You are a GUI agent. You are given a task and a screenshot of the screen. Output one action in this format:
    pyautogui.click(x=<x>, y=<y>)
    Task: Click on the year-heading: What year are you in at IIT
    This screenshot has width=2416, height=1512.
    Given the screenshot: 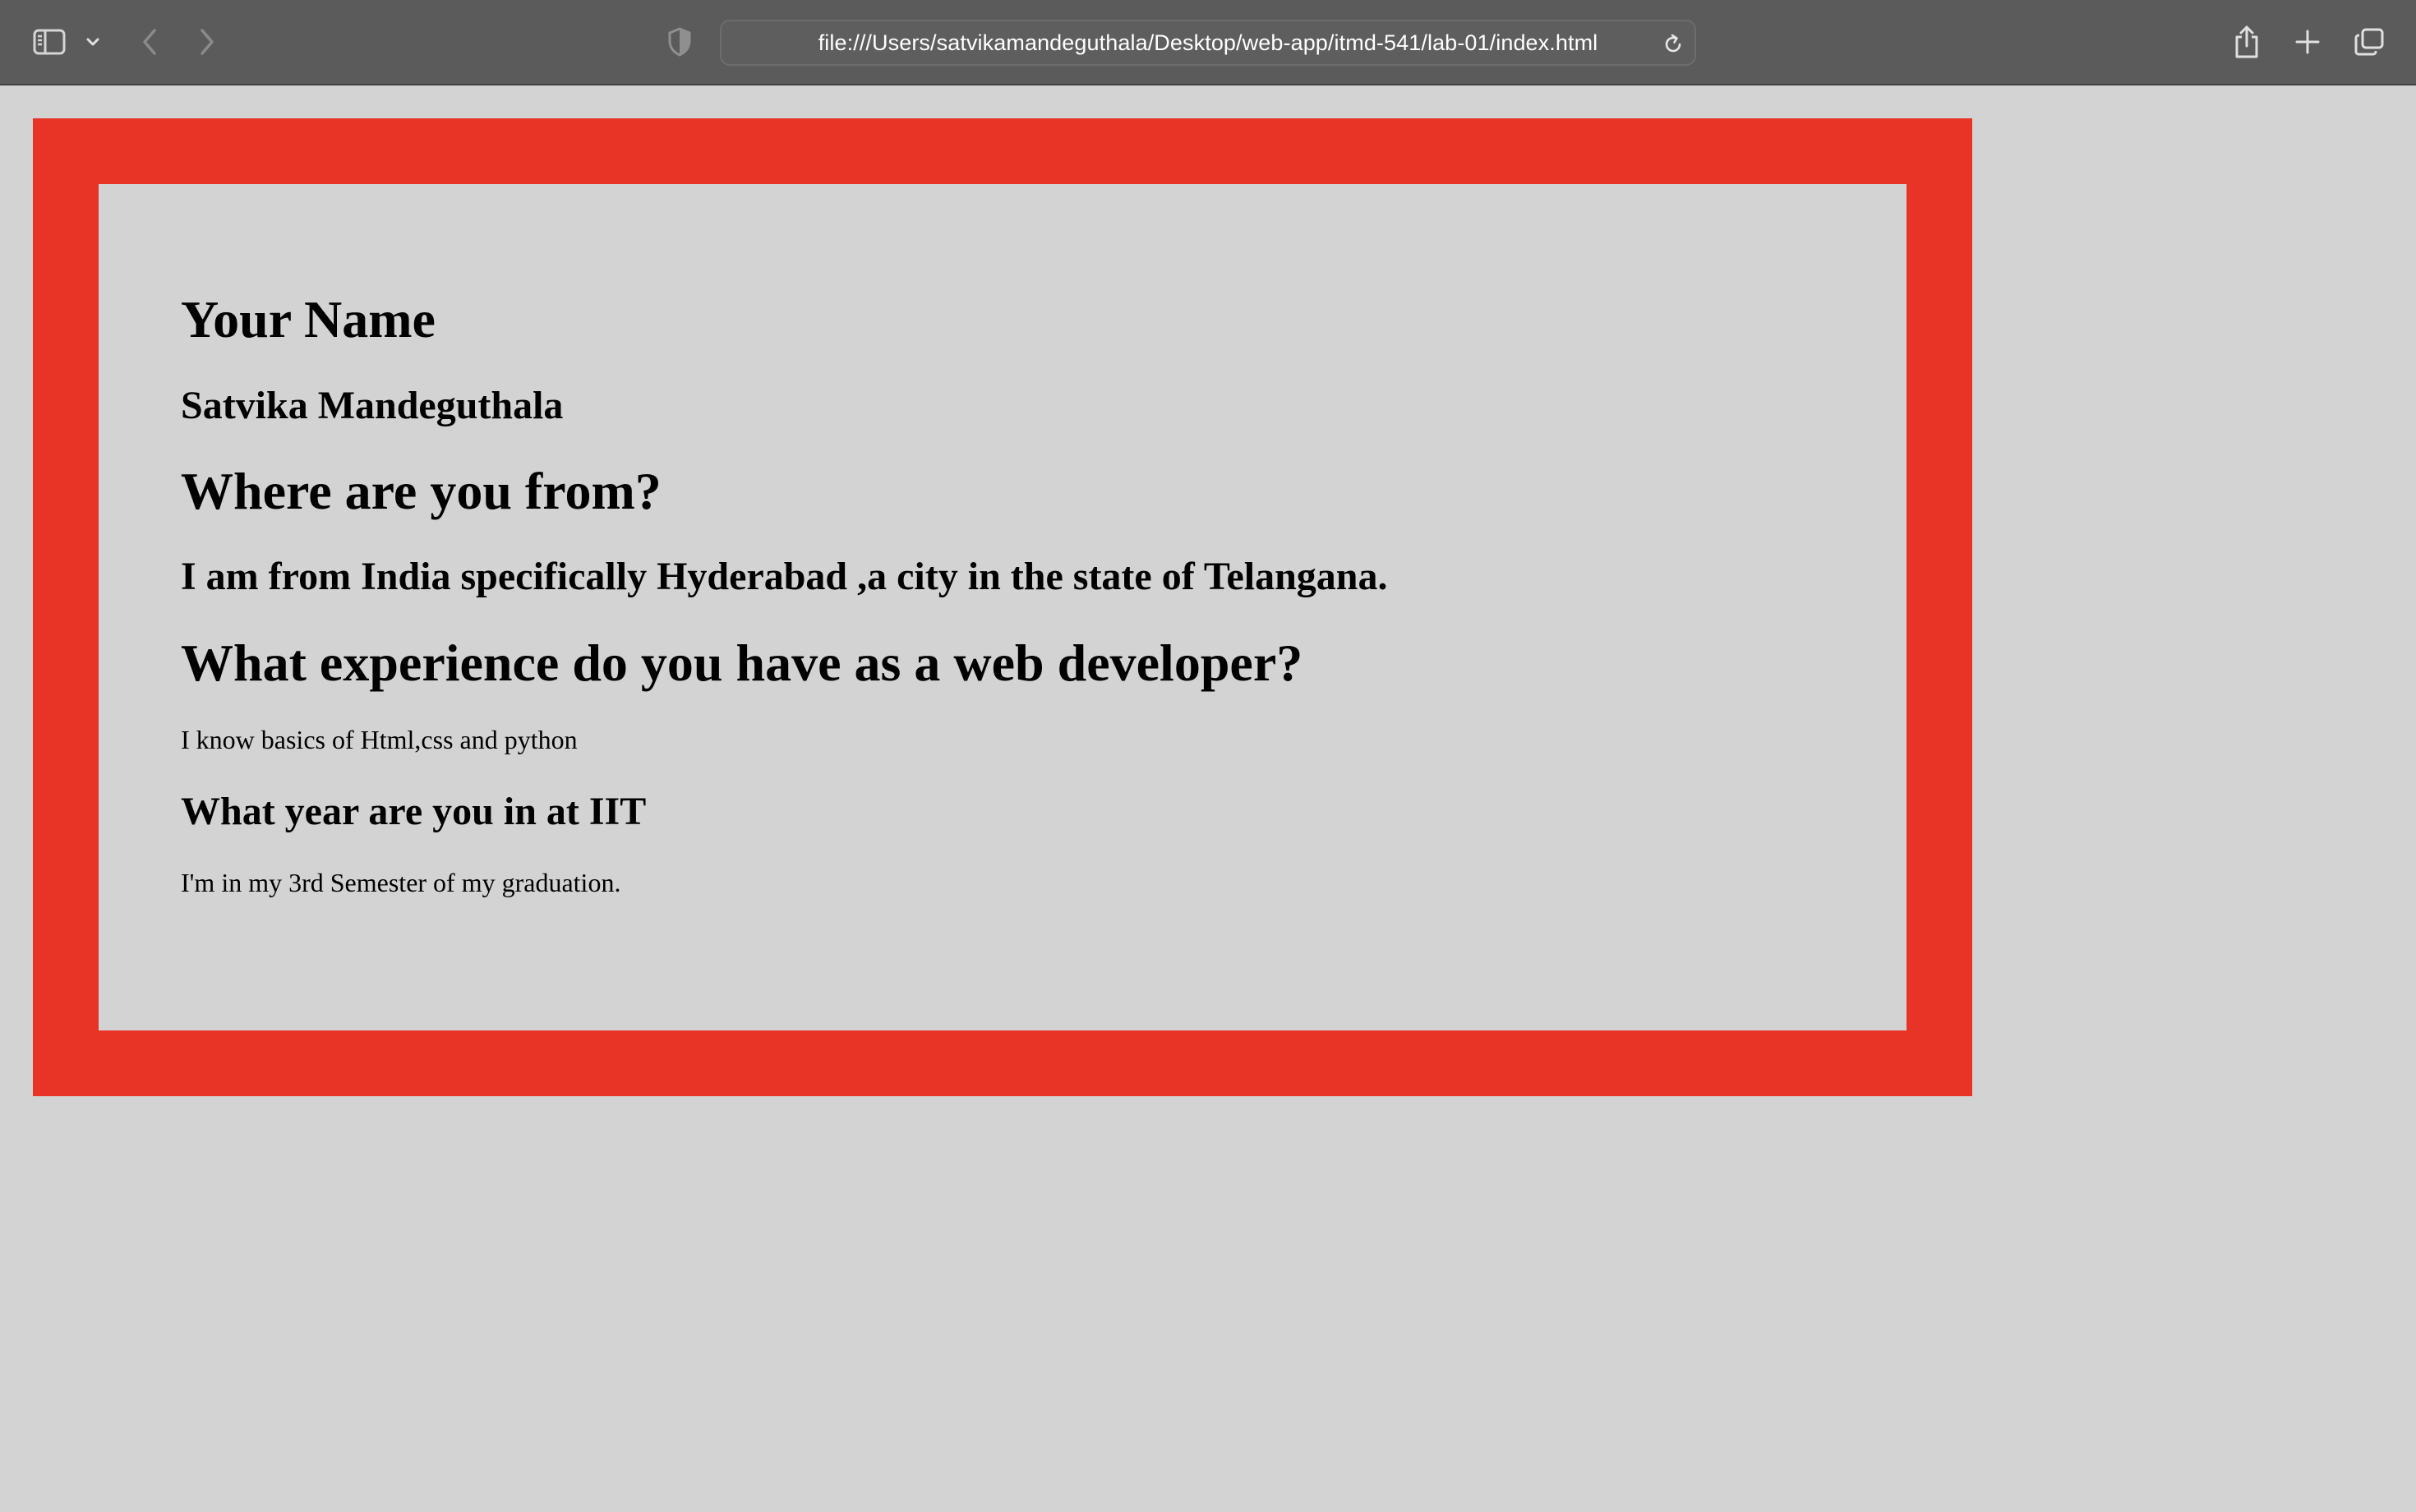 What is the action you would take?
    pyautogui.click(x=414, y=811)
    